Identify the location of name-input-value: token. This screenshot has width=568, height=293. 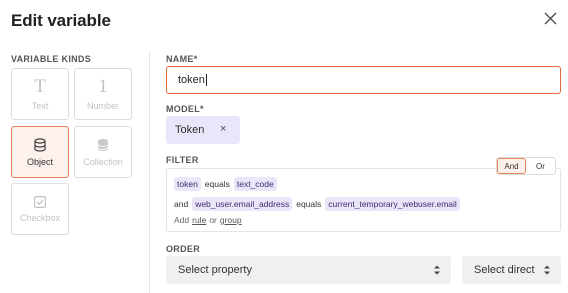
(191, 80).